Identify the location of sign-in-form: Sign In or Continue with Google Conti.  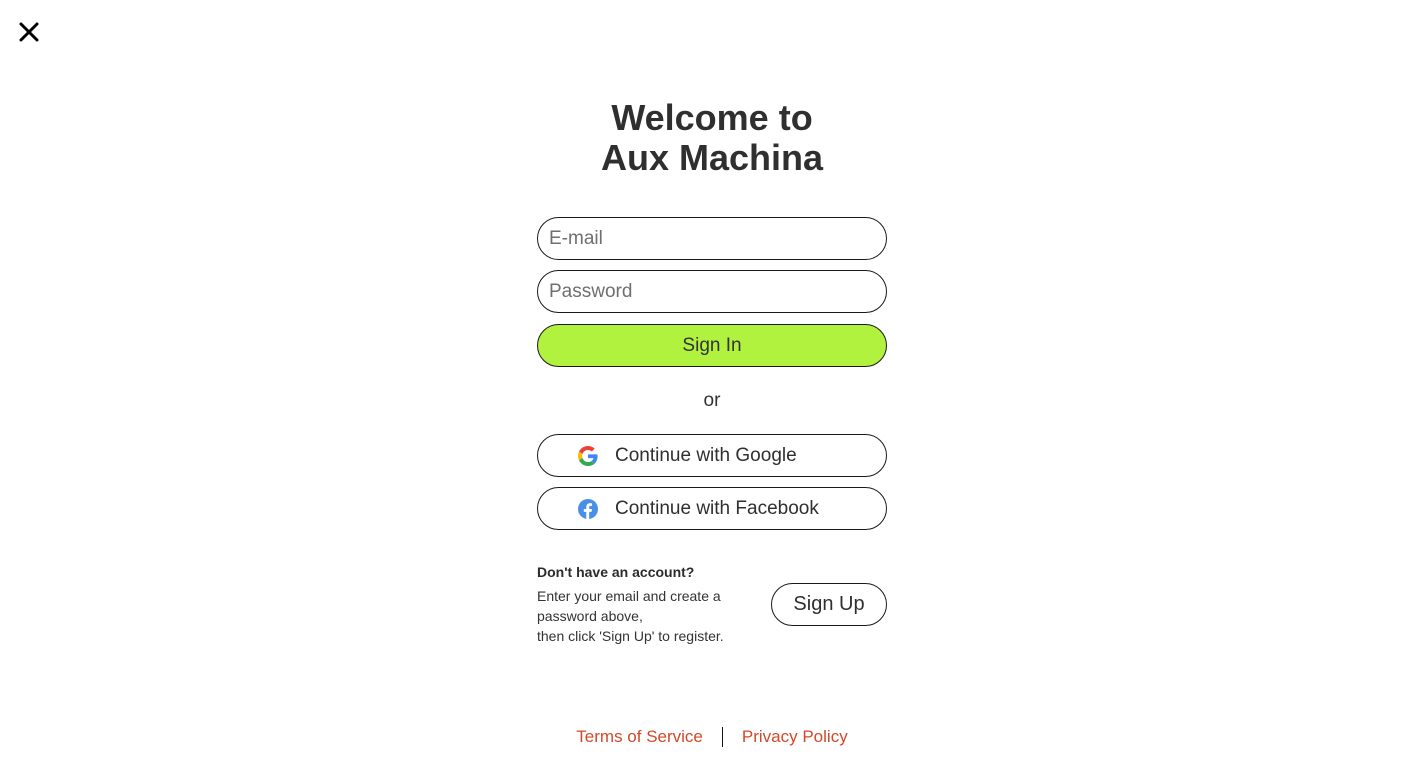
(712, 373).